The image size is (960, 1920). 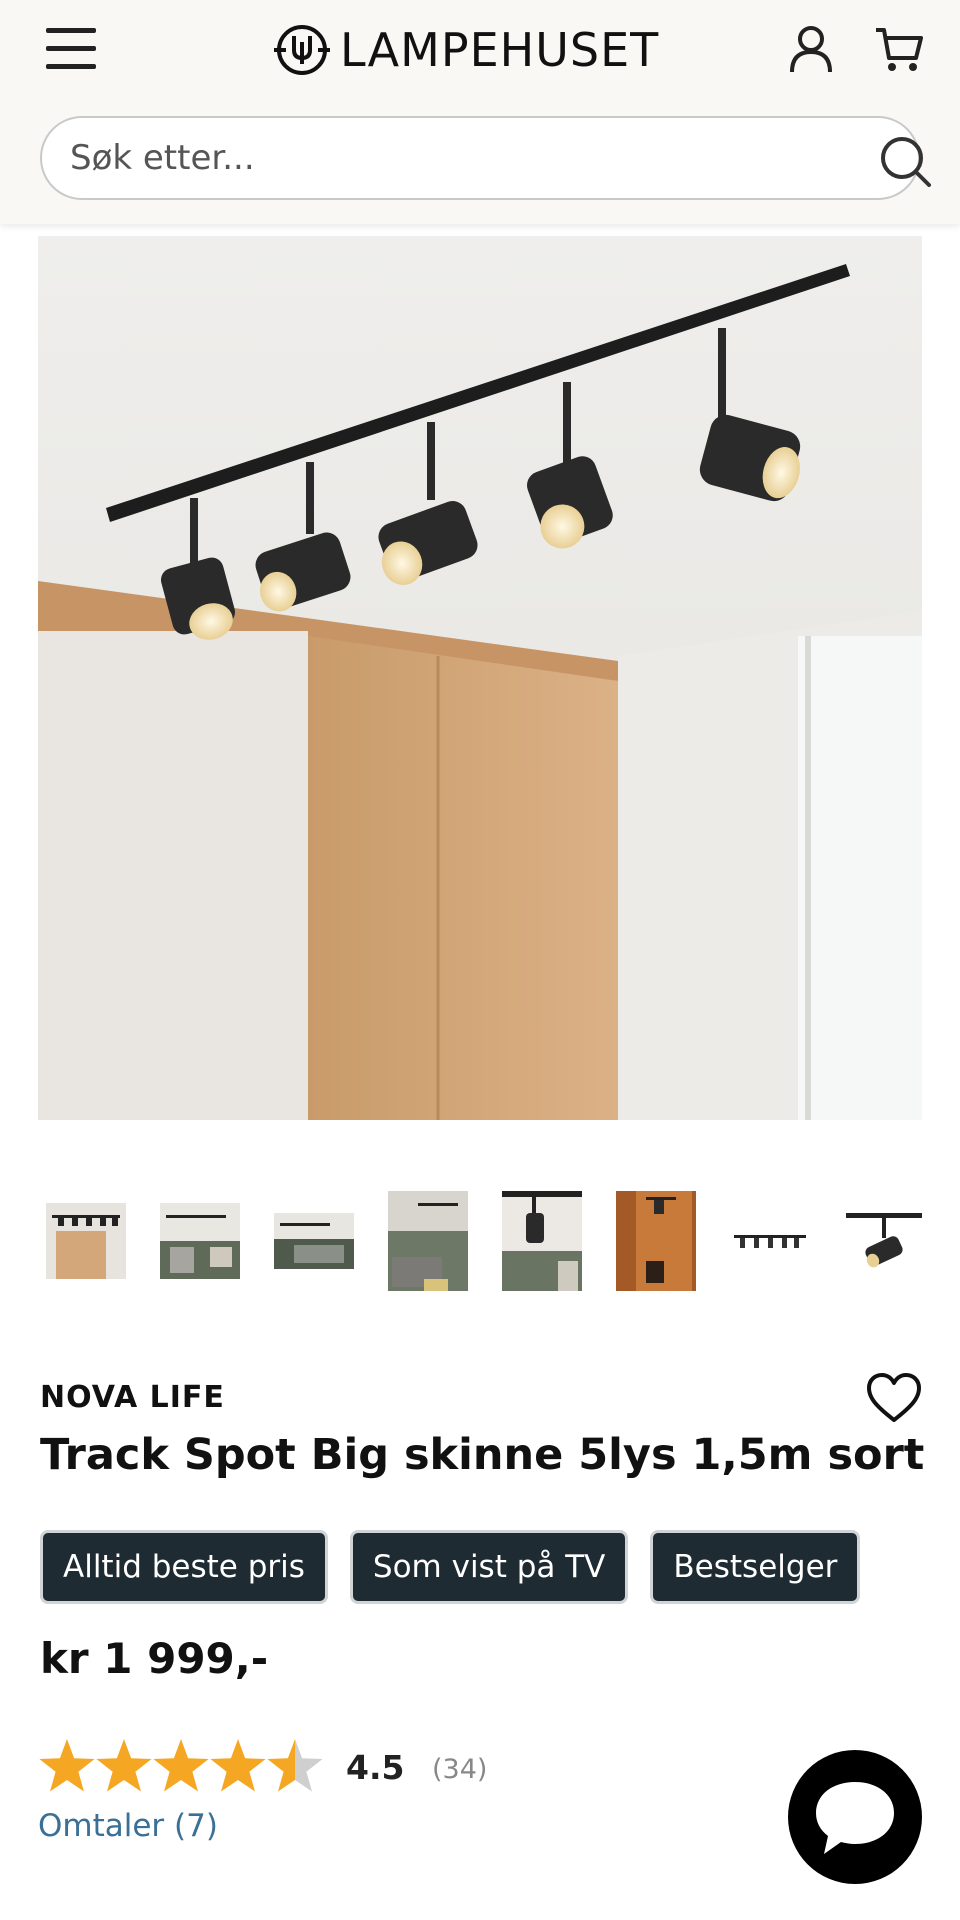 I want to click on hamburger-menu-icon, so click(x=73, y=49).